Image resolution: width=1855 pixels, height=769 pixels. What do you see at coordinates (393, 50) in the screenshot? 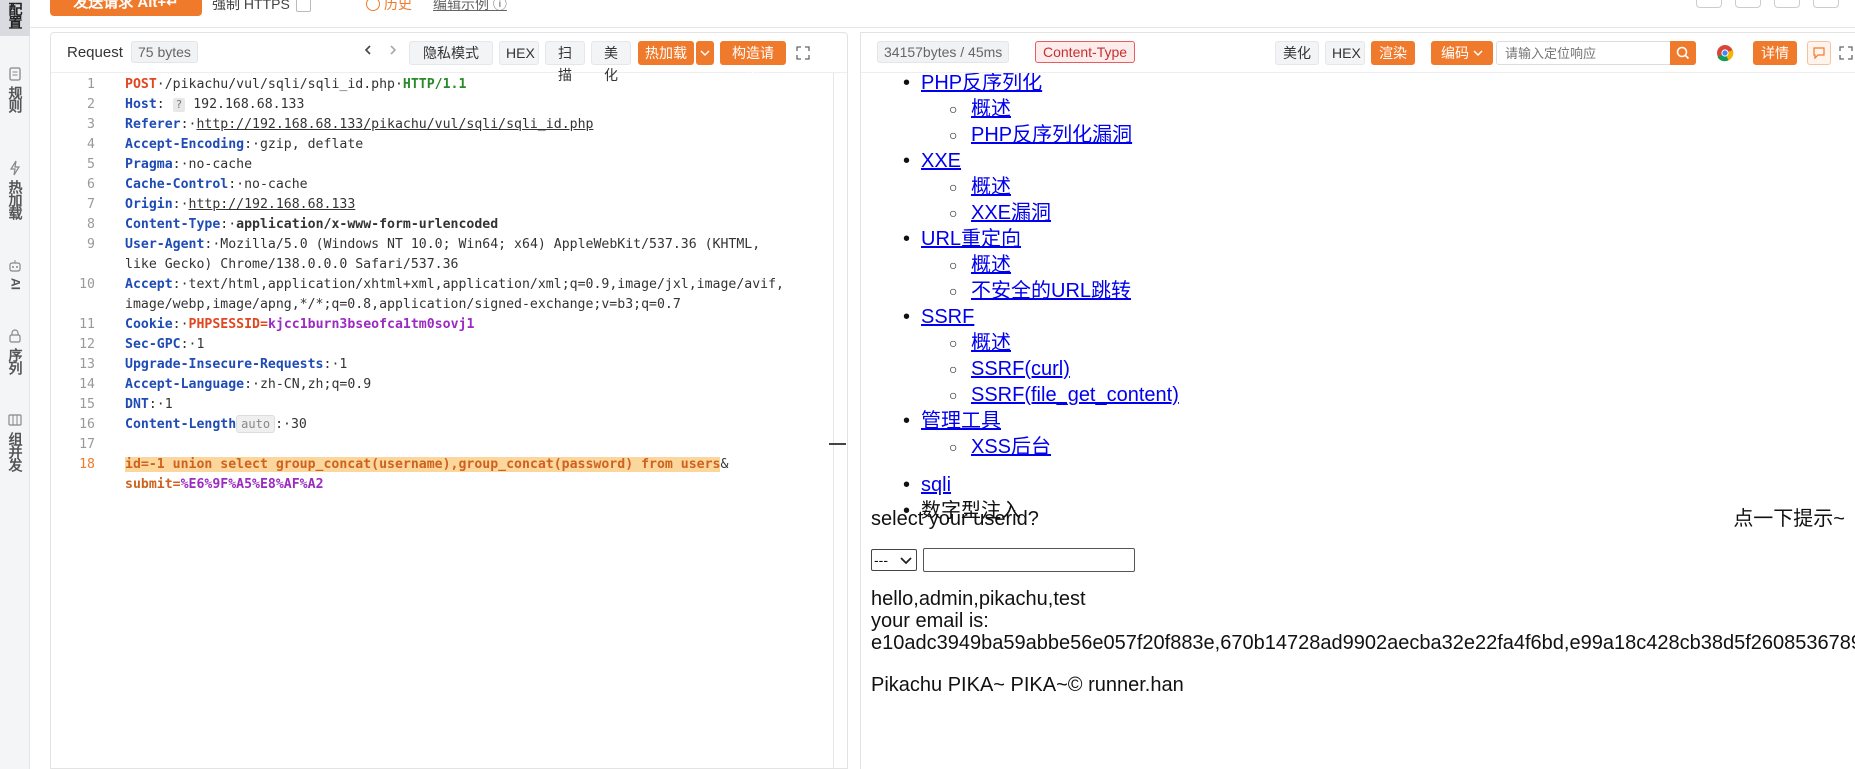
I see `chevron-right-icon` at bounding box center [393, 50].